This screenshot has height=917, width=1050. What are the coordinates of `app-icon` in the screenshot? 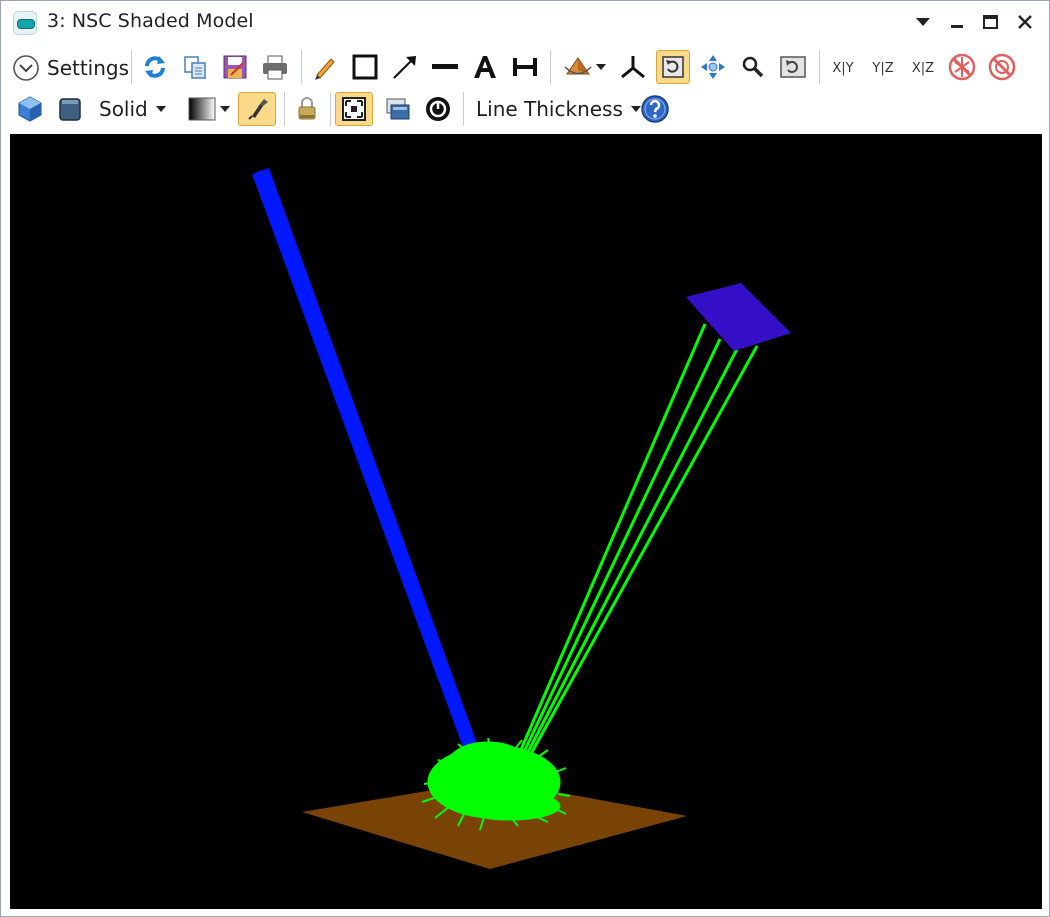 It's located at (25, 23).